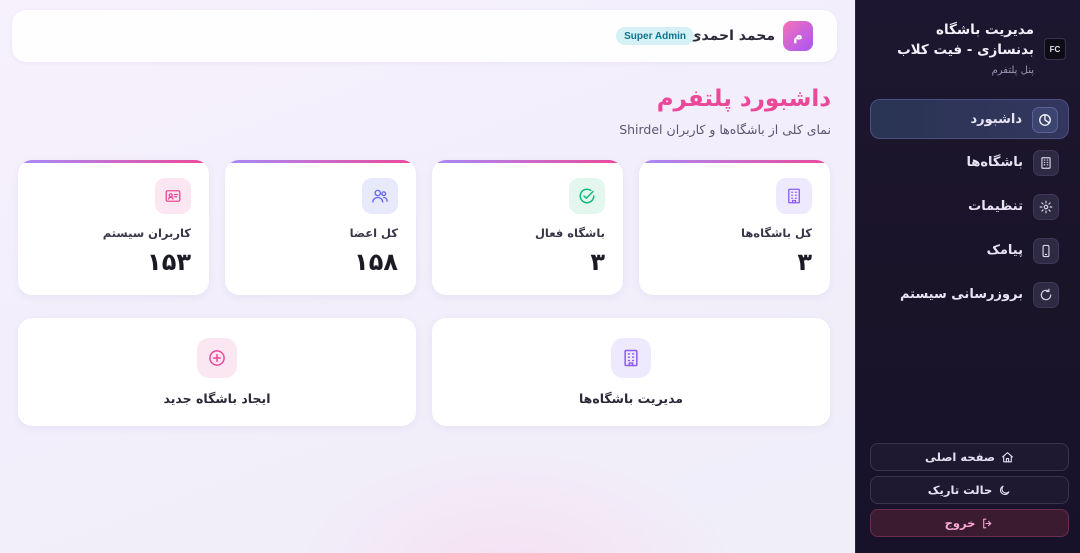  What do you see at coordinates (173, 196) in the screenshot?
I see `id-card-icon` at bounding box center [173, 196].